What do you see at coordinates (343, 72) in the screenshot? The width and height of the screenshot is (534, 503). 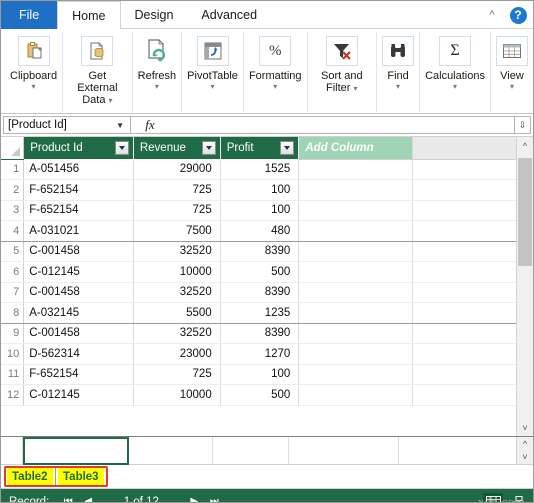 I see `ribbon-group-sort-and-filter: Sort and Filter ▾` at bounding box center [343, 72].